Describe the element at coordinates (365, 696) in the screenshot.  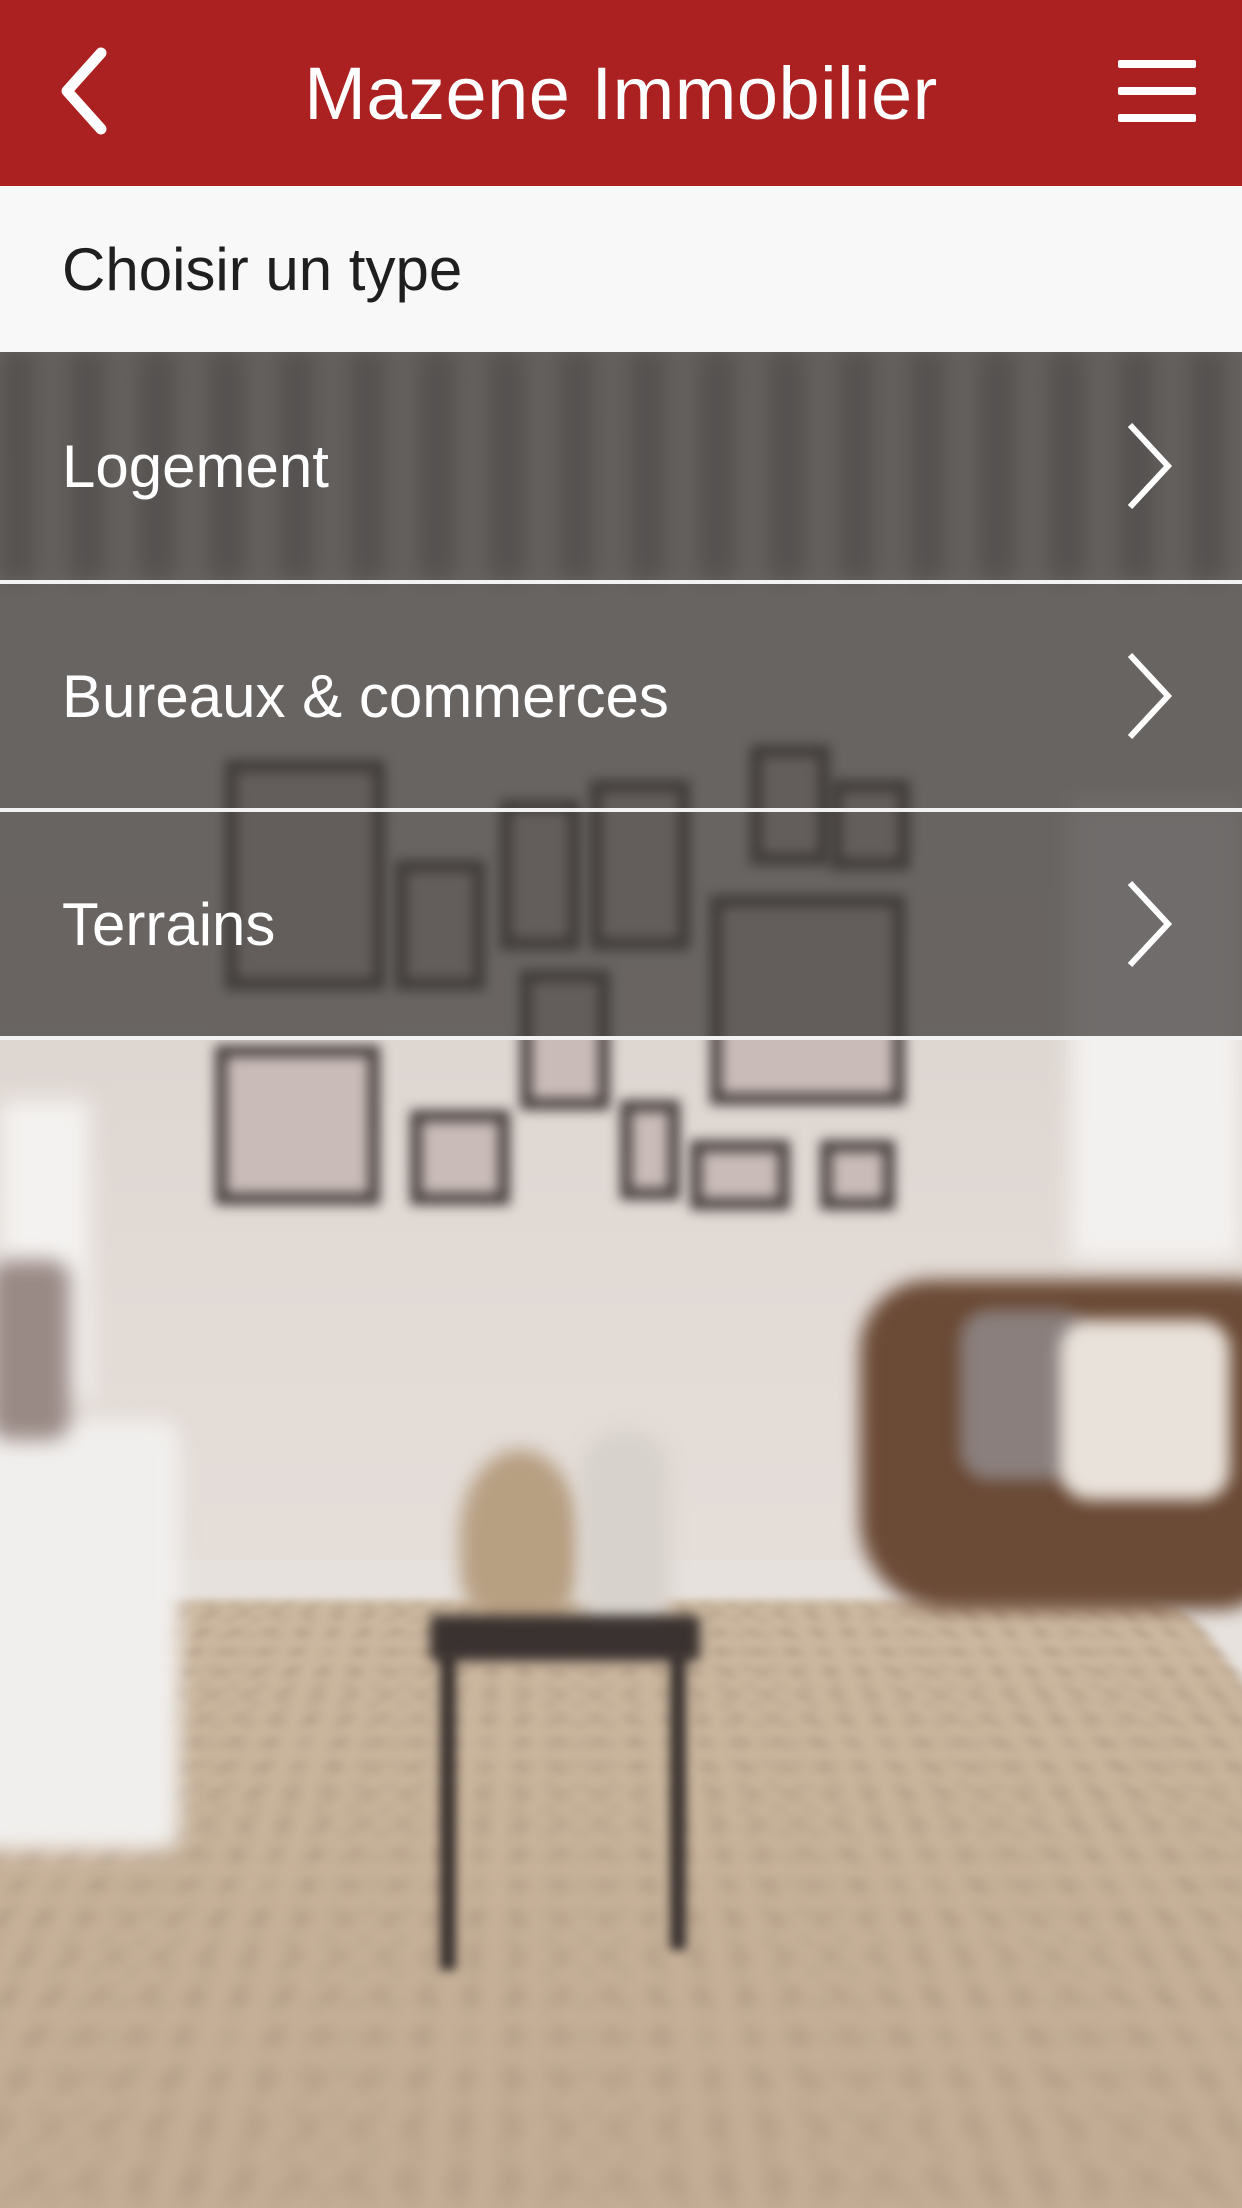
I see `category-label: Bureaux & commerces` at that location.